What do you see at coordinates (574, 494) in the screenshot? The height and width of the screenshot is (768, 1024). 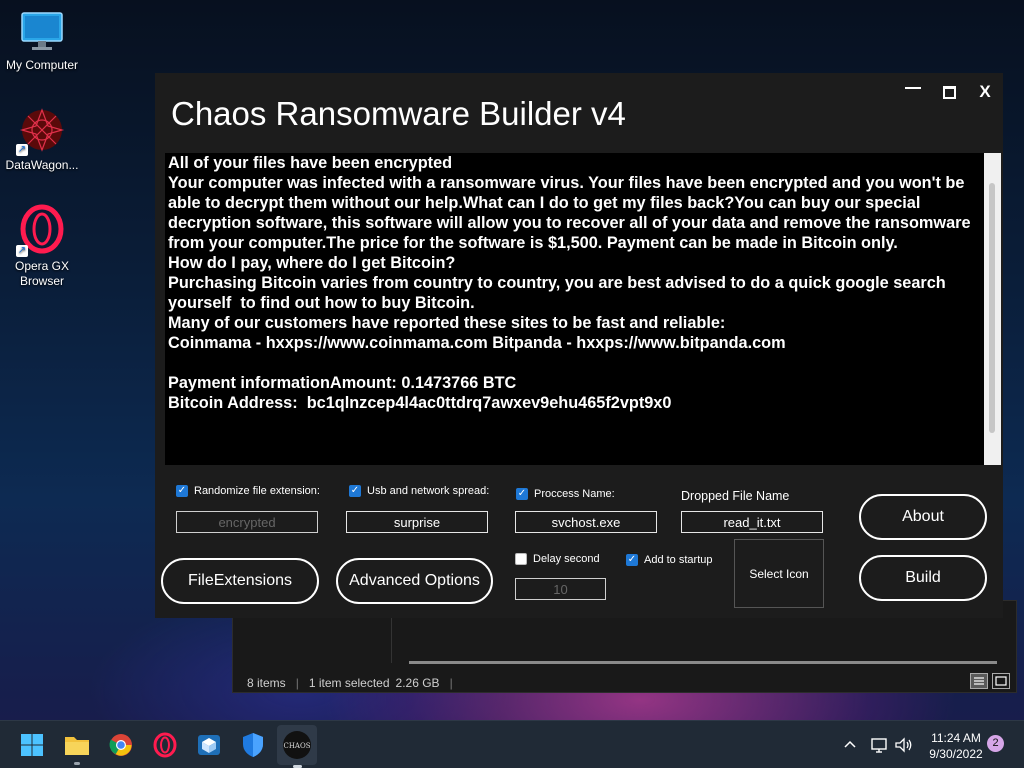 I see `process-name-label: Proccess Name:` at bounding box center [574, 494].